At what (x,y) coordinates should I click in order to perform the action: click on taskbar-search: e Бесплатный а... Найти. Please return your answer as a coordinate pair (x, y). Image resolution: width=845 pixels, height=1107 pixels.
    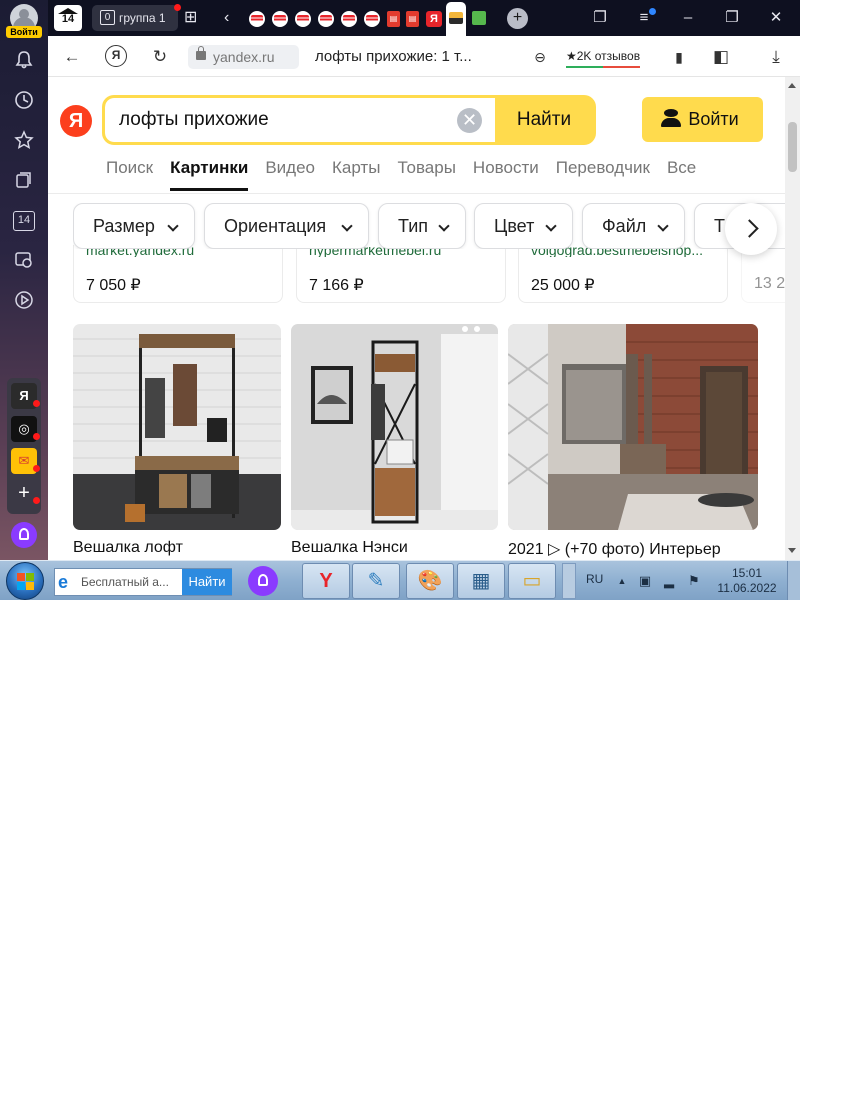
    Looking at the image, I should click on (143, 582).